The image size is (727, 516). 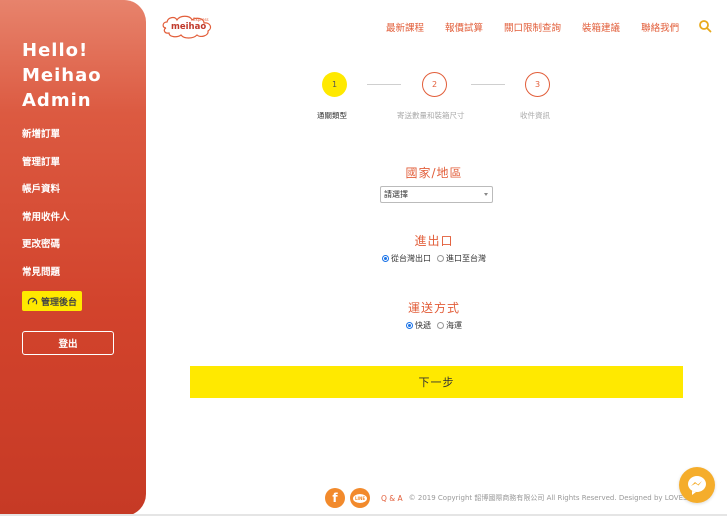 I want to click on radio-express: 快遞, so click(x=418, y=325).